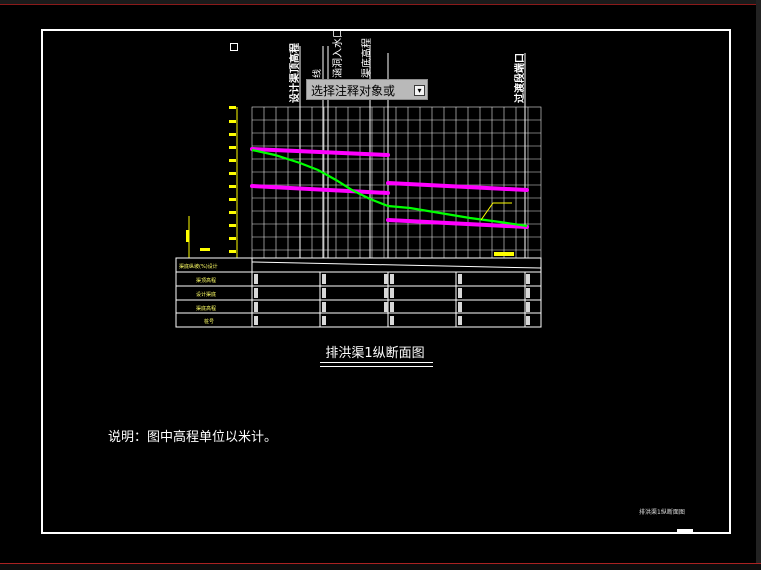 This screenshot has height=570, width=761. What do you see at coordinates (317, 73) in the screenshot?
I see `station-label-b: 线` at bounding box center [317, 73].